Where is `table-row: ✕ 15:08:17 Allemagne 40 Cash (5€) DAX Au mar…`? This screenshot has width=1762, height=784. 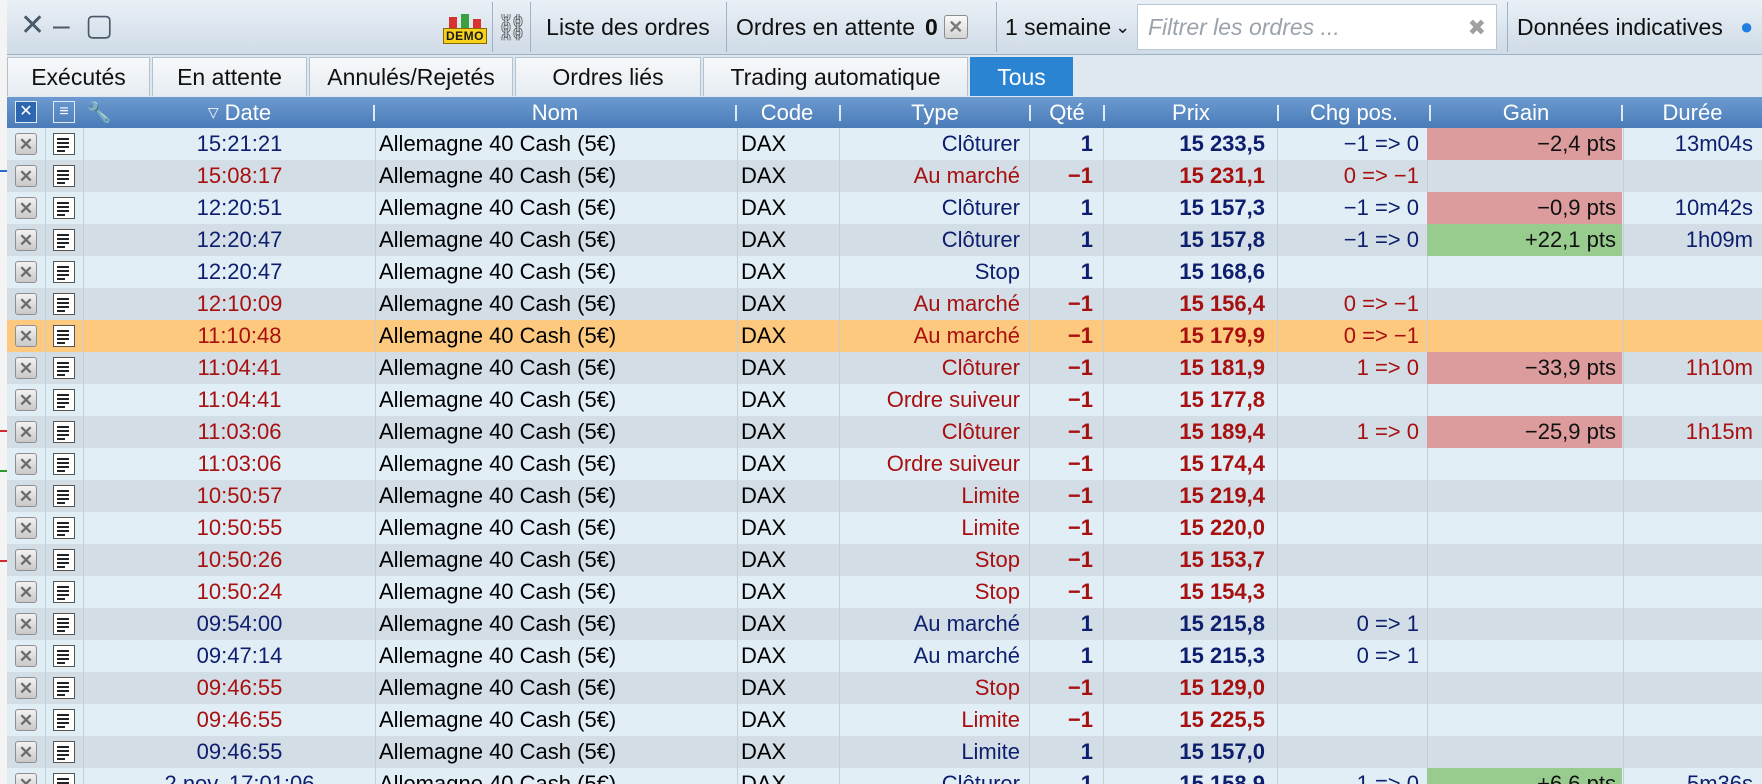
table-row: ✕ 15:08:17 Allemagne 40 Cash (5€) DAX Au mar… is located at coordinates (884, 176).